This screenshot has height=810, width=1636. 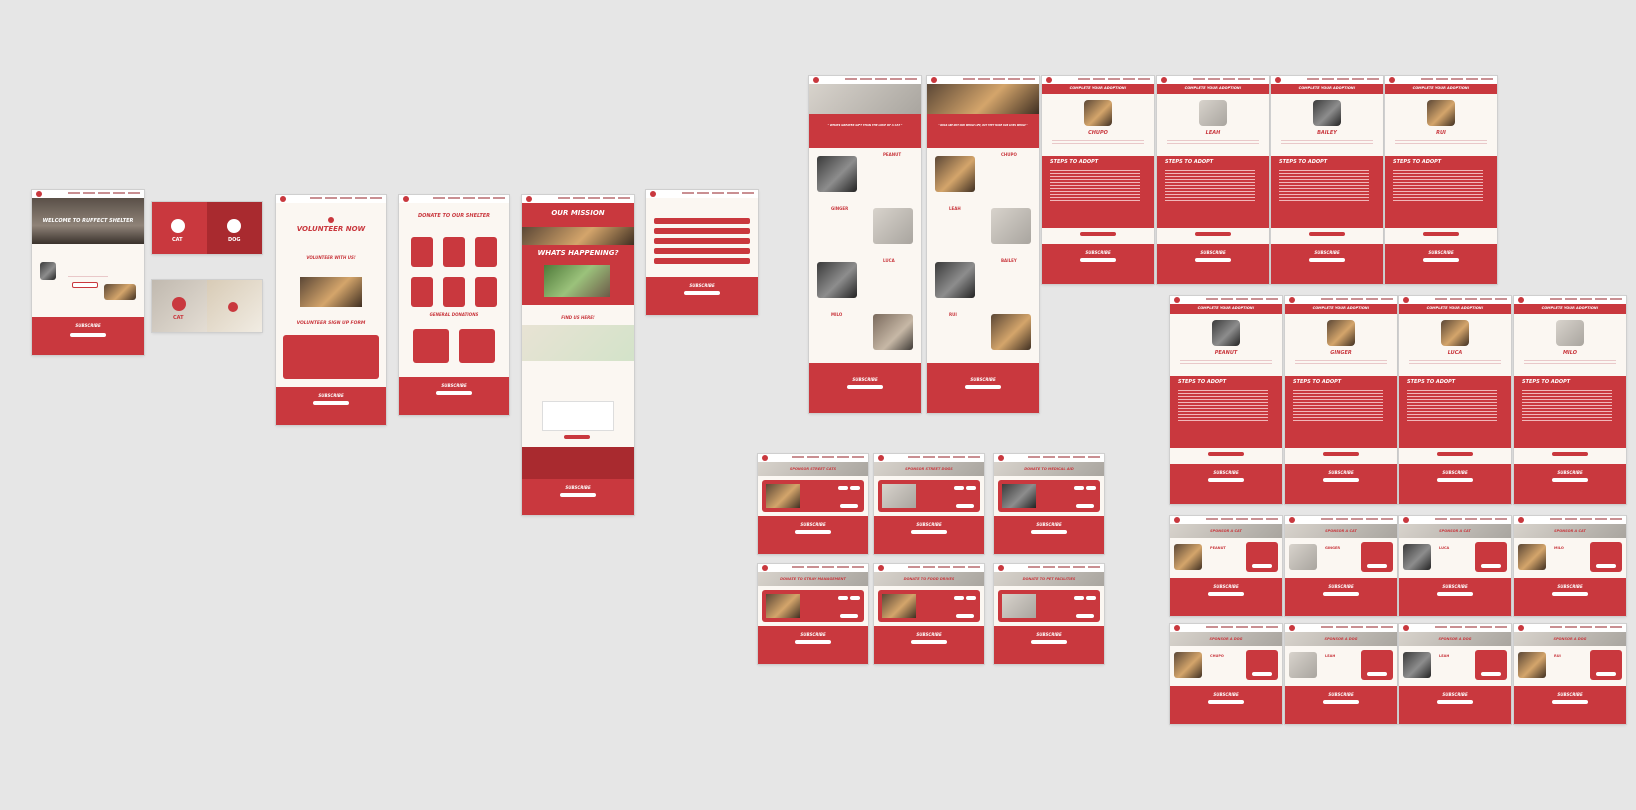 I want to click on frame-sponsor-donate: • • •SPONSOR STREET DOGSSUBSCRIBE, so click(x=929, y=504).